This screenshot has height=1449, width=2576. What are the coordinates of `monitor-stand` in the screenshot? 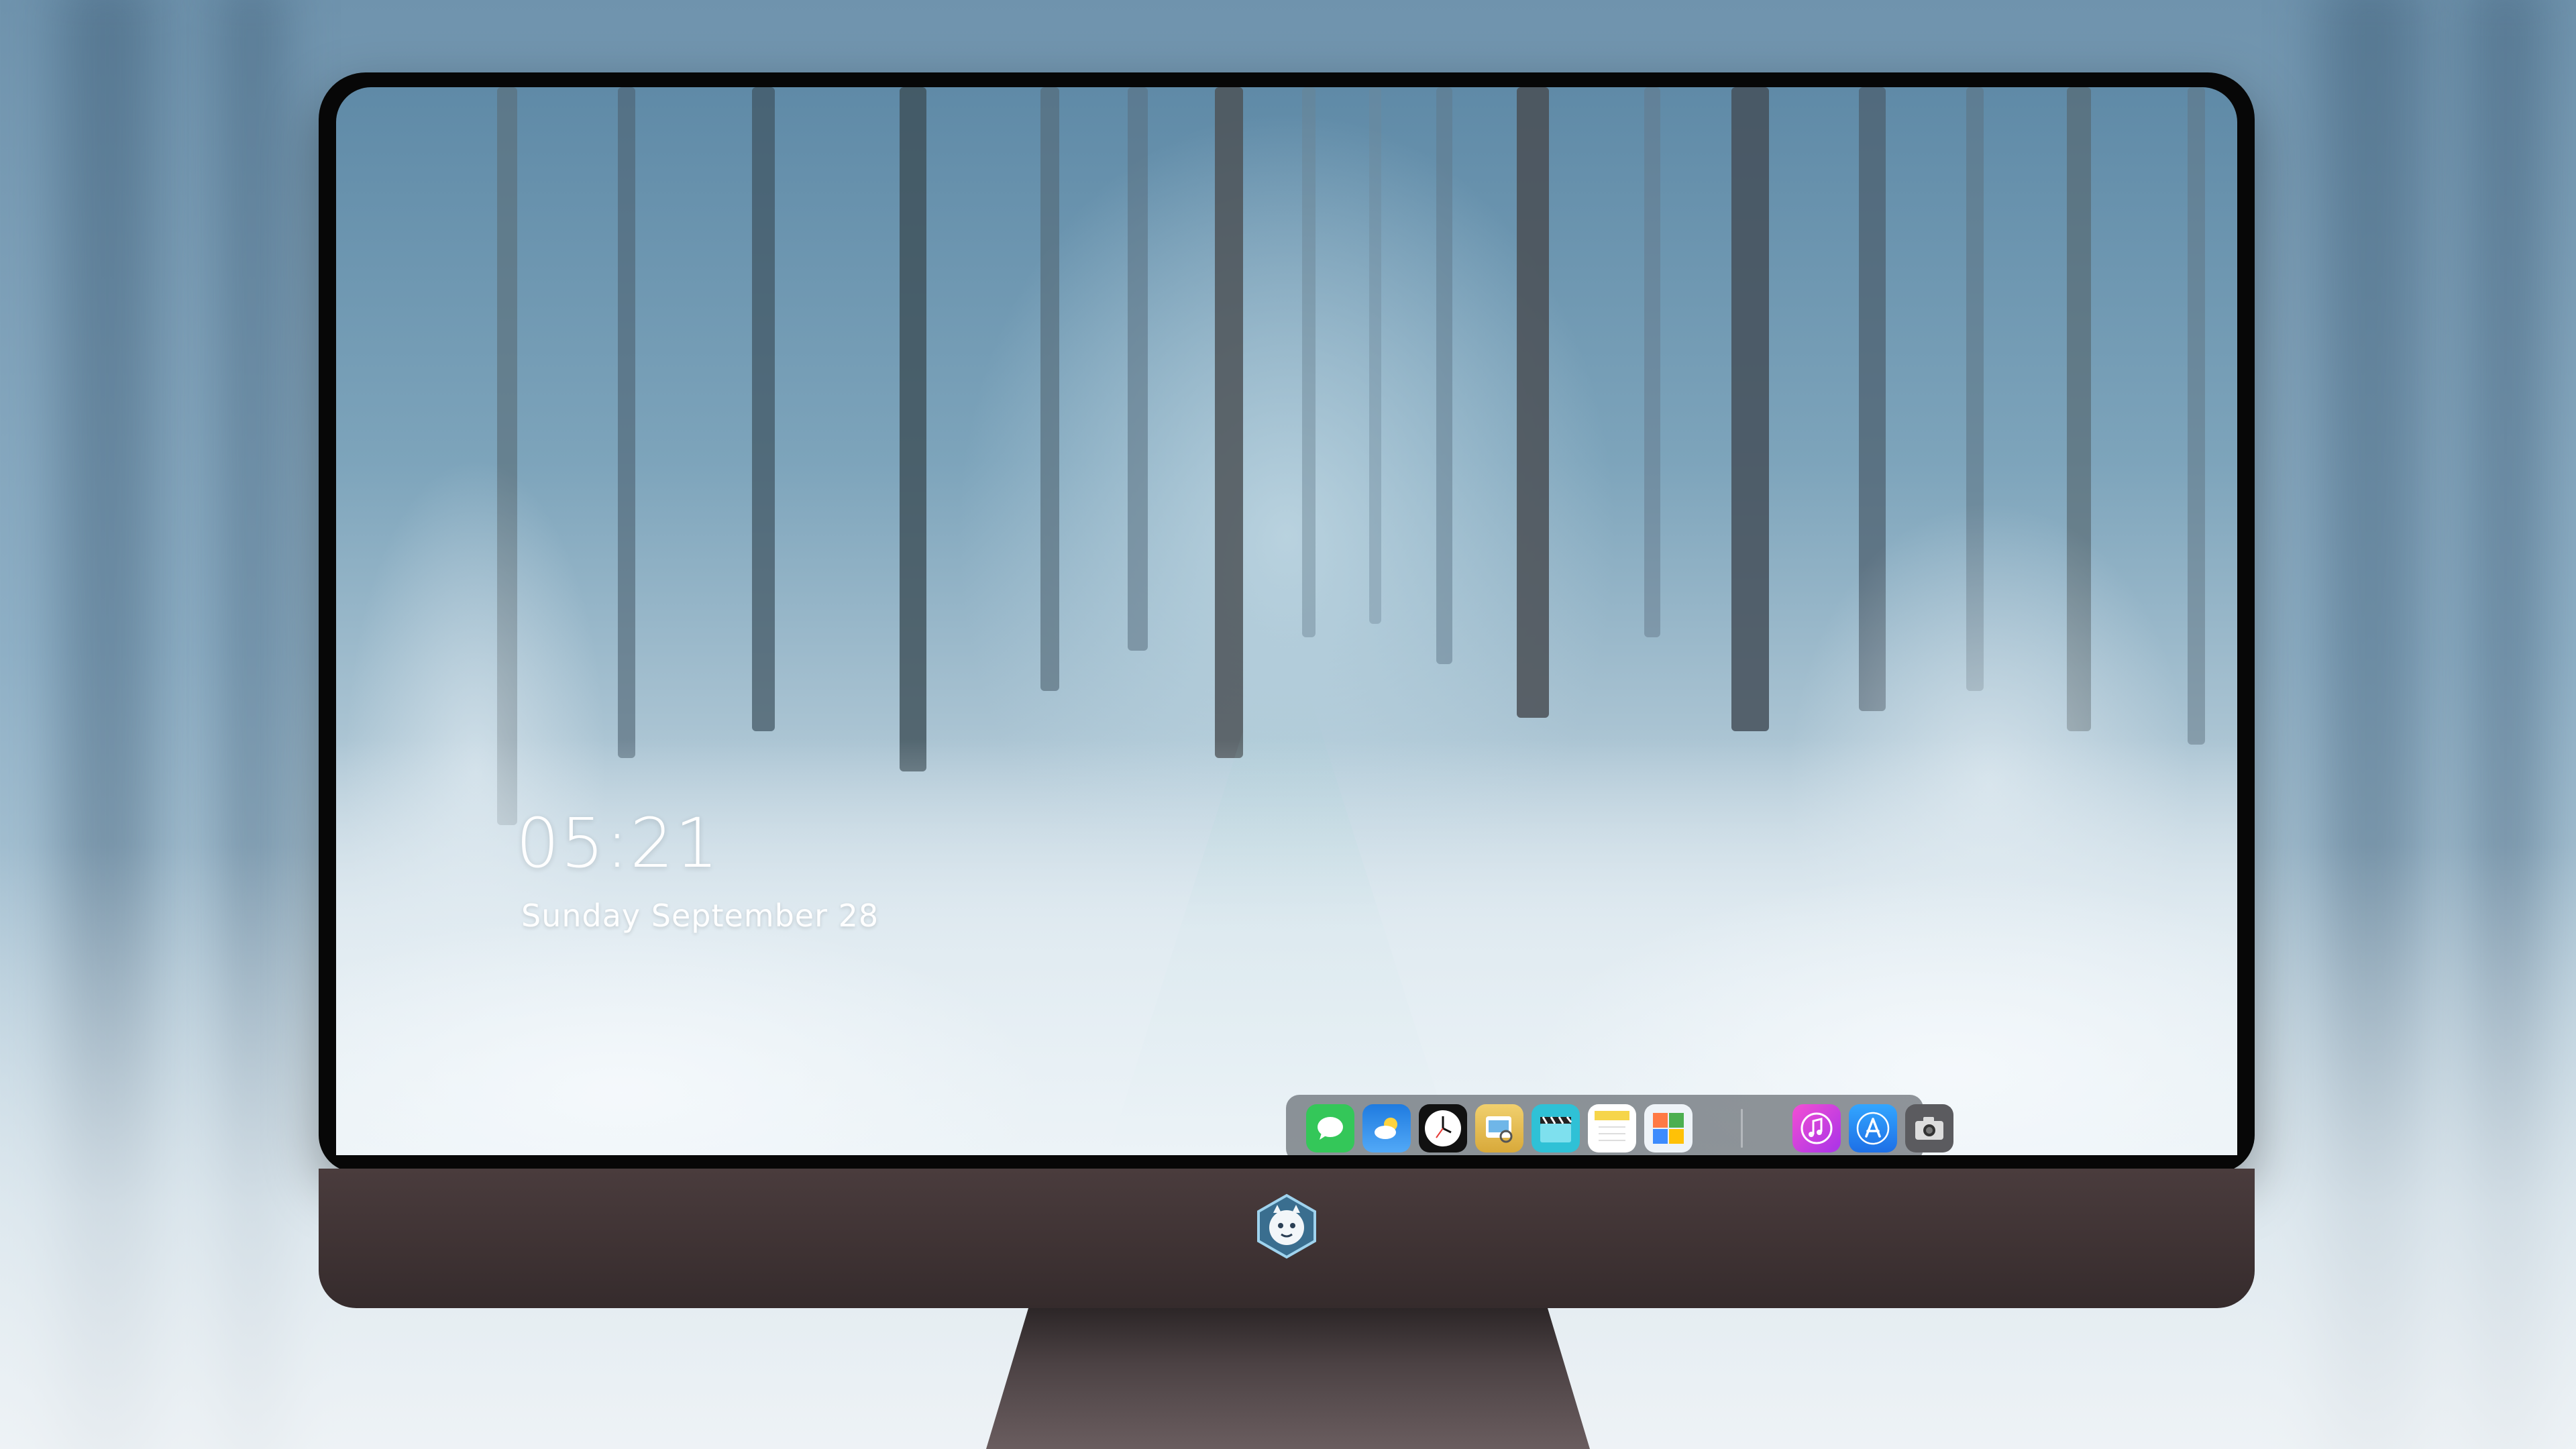 It's located at (1288, 1378).